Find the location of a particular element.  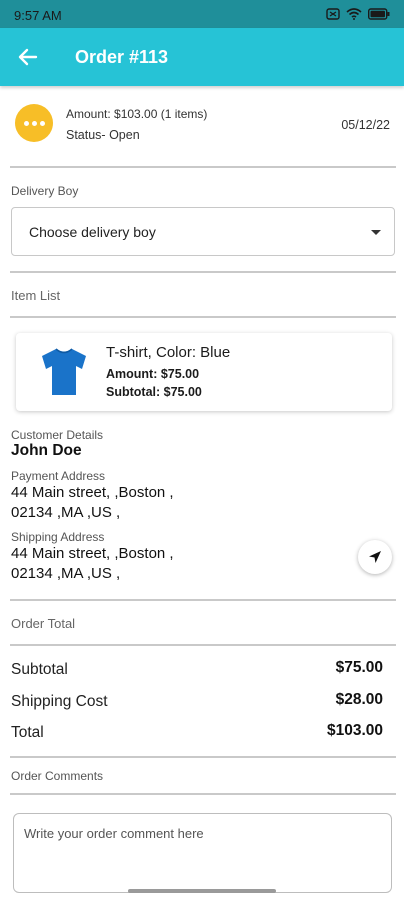

back-button is located at coordinates (28, 57).